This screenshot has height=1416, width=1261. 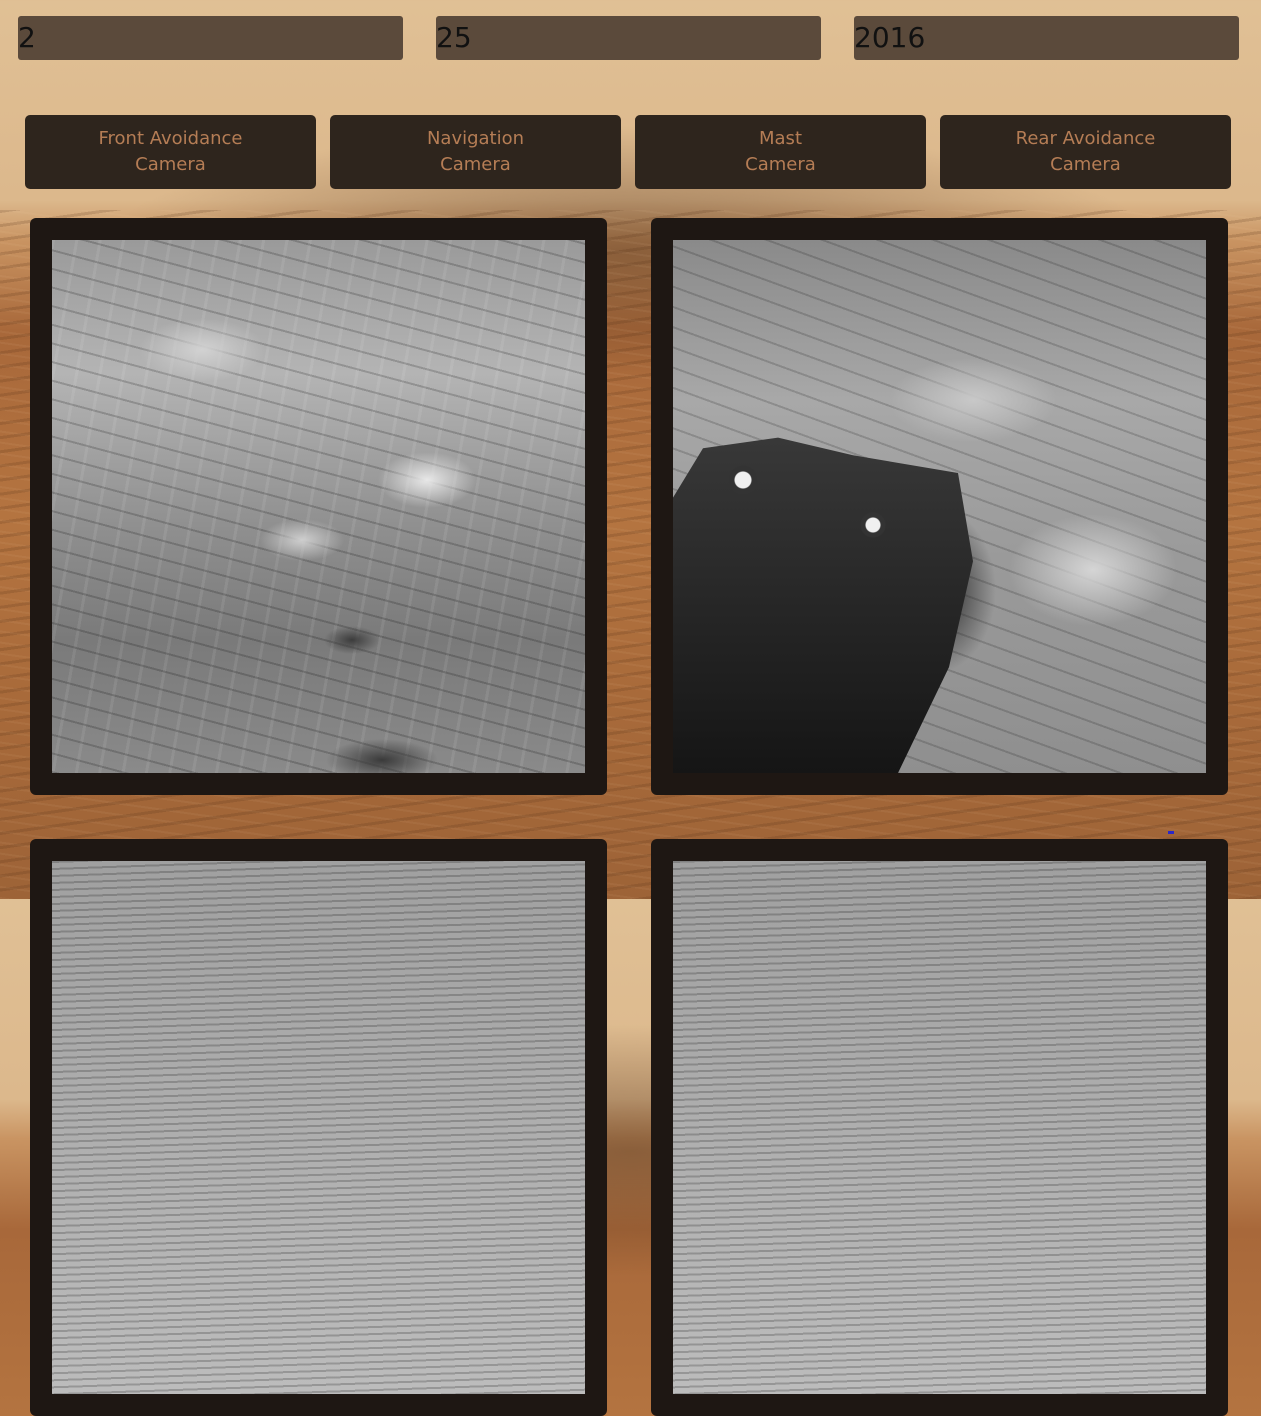 What do you see at coordinates (210, 38) in the screenshot?
I see `month-input: 2` at bounding box center [210, 38].